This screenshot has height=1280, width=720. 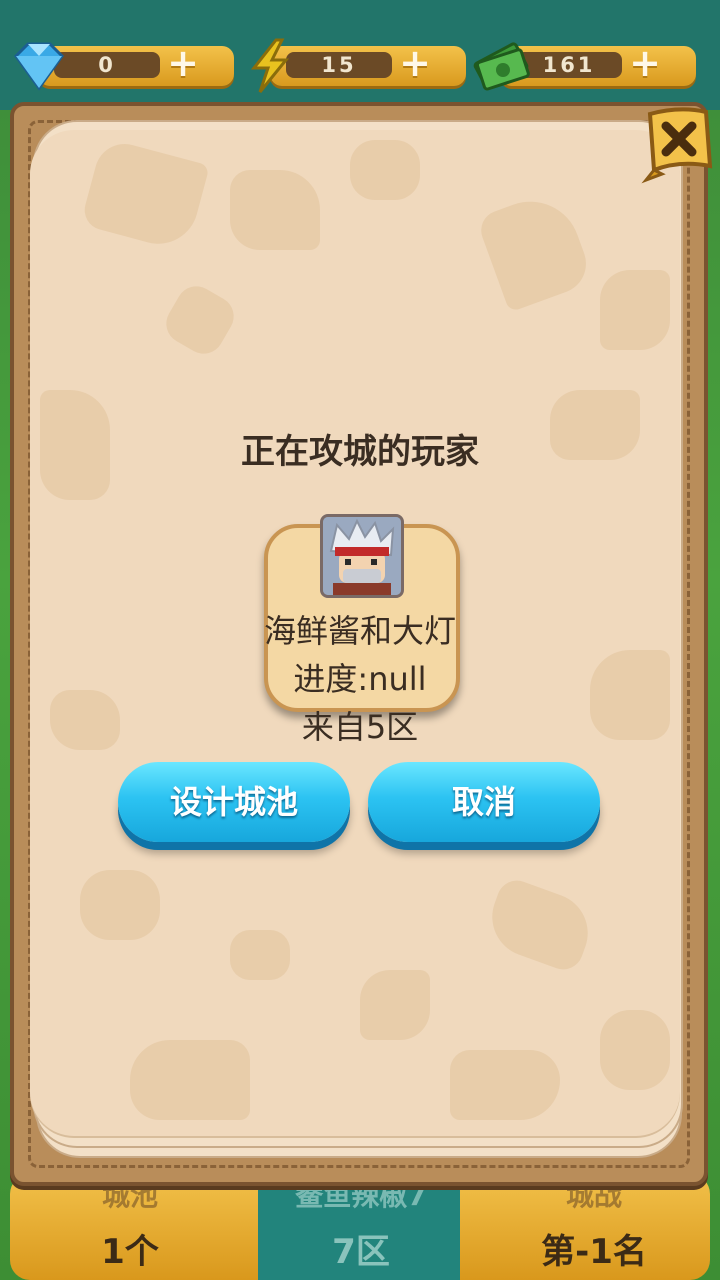 What do you see at coordinates (39, 66) in the screenshot?
I see `diamond-icon` at bounding box center [39, 66].